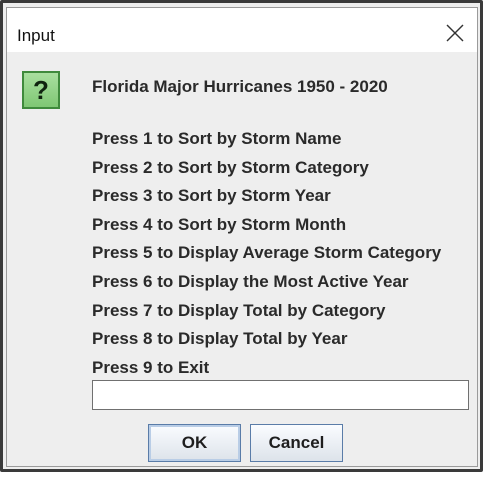  Describe the element at coordinates (211, 196) in the screenshot. I see `menu-option: Press 3 to Sort by Storm Year` at that location.